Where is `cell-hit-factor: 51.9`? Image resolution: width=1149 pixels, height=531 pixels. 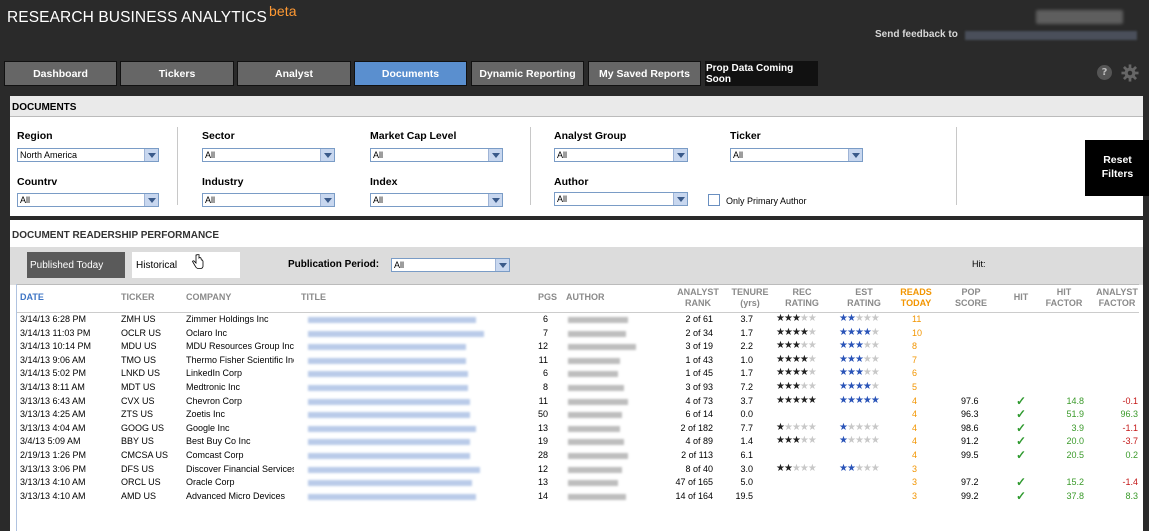 cell-hit-factor: 51.9 is located at coordinates (1075, 414).